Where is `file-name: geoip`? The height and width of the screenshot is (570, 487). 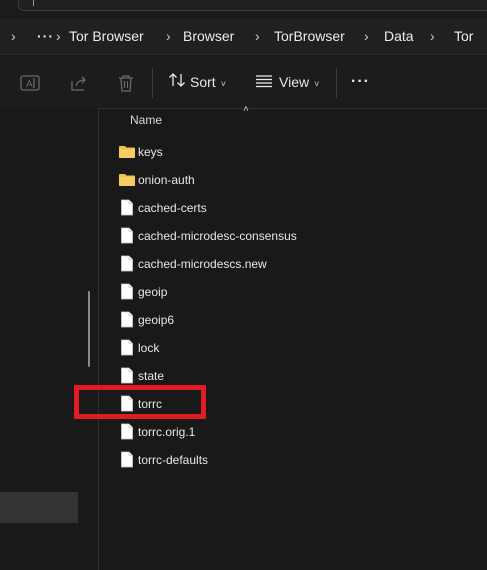 file-name: geoip is located at coordinates (153, 292).